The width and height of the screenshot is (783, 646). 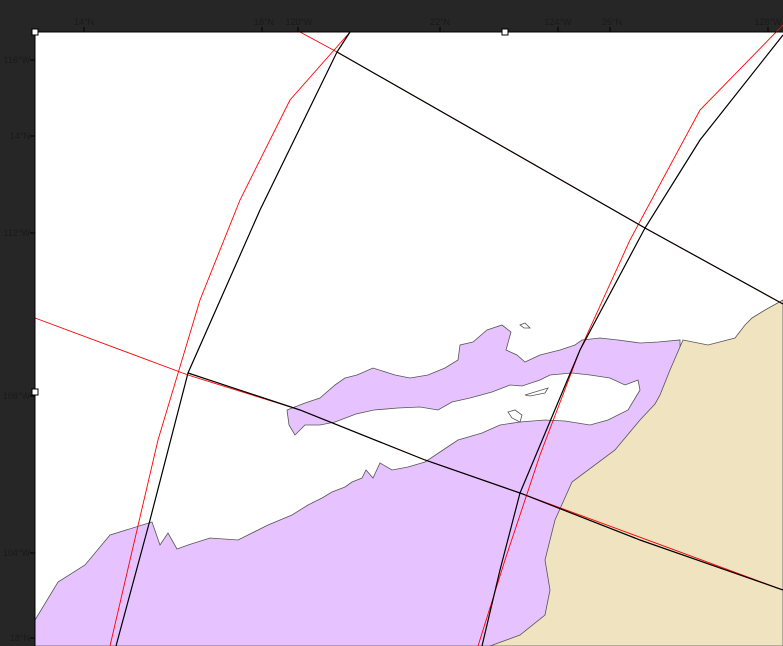 I want to click on left-axis-label: 112°W, so click(x=17, y=233).